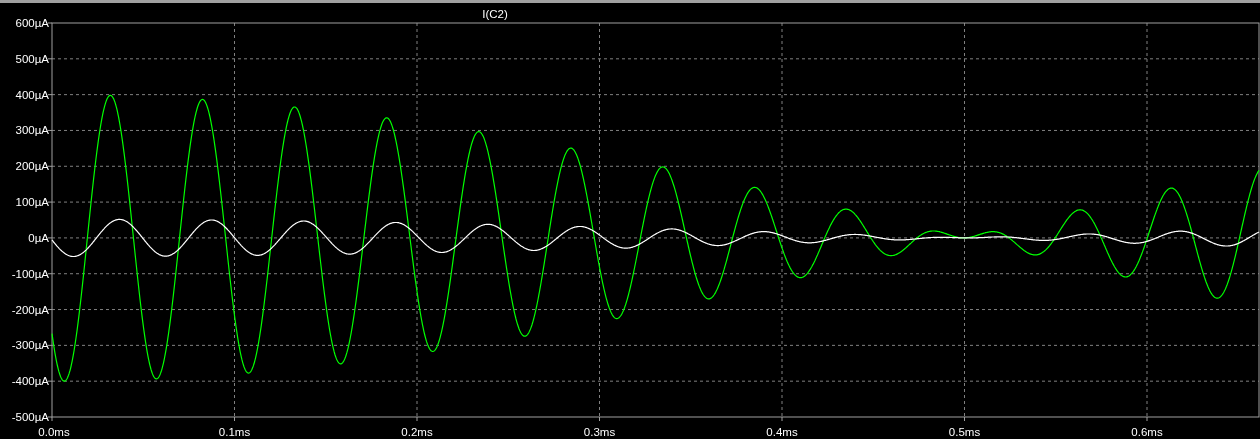 The height and width of the screenshot is (439, 1260). What do you see at coordinates (599, 432) in the screenshot?
I see `x-axis-label: 0.3ms` at bounding box center [599, 432].